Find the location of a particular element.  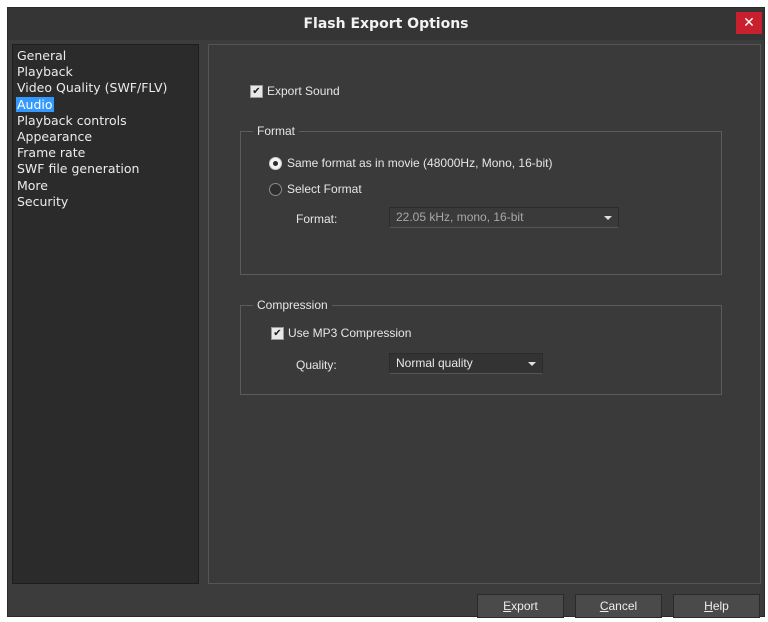

close-icon: ✕ is located at coordinates (749, 23).